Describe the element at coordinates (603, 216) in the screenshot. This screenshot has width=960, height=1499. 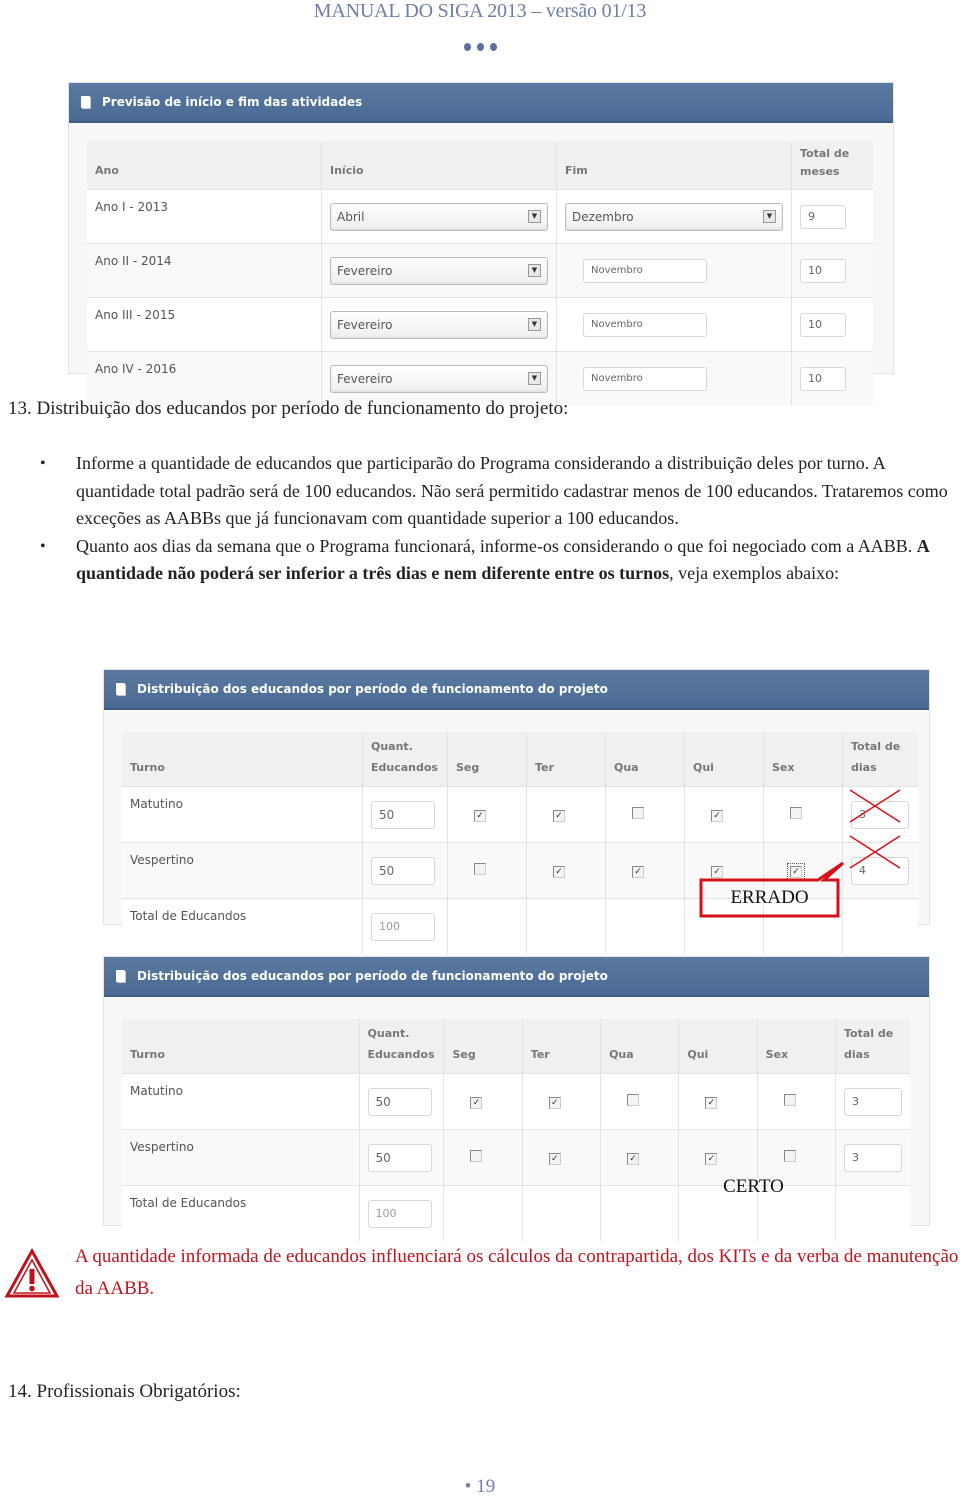
I see `fim-select-value: Dezembro` at that location.